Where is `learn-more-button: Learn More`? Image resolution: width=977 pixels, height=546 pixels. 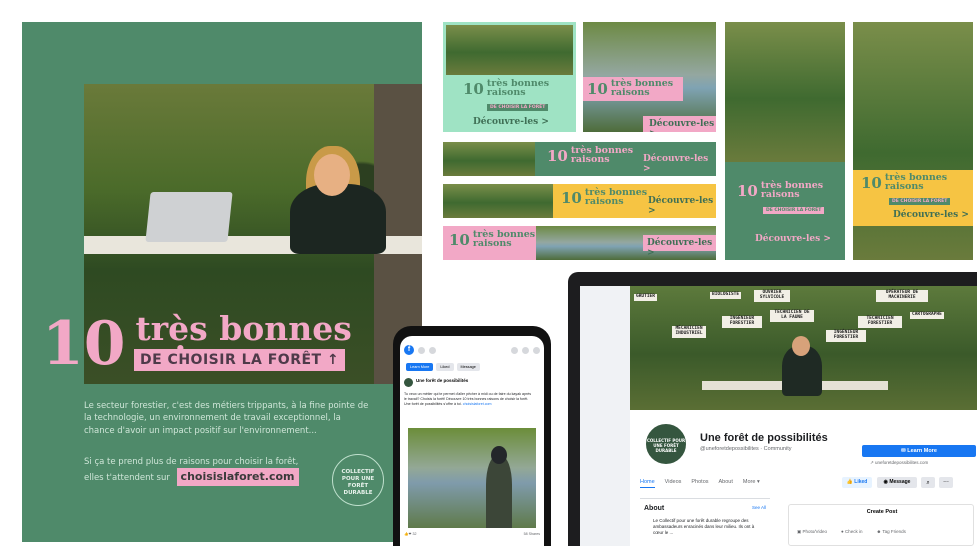
learn-more-button: Learn More is located at coordinates (420, 367).